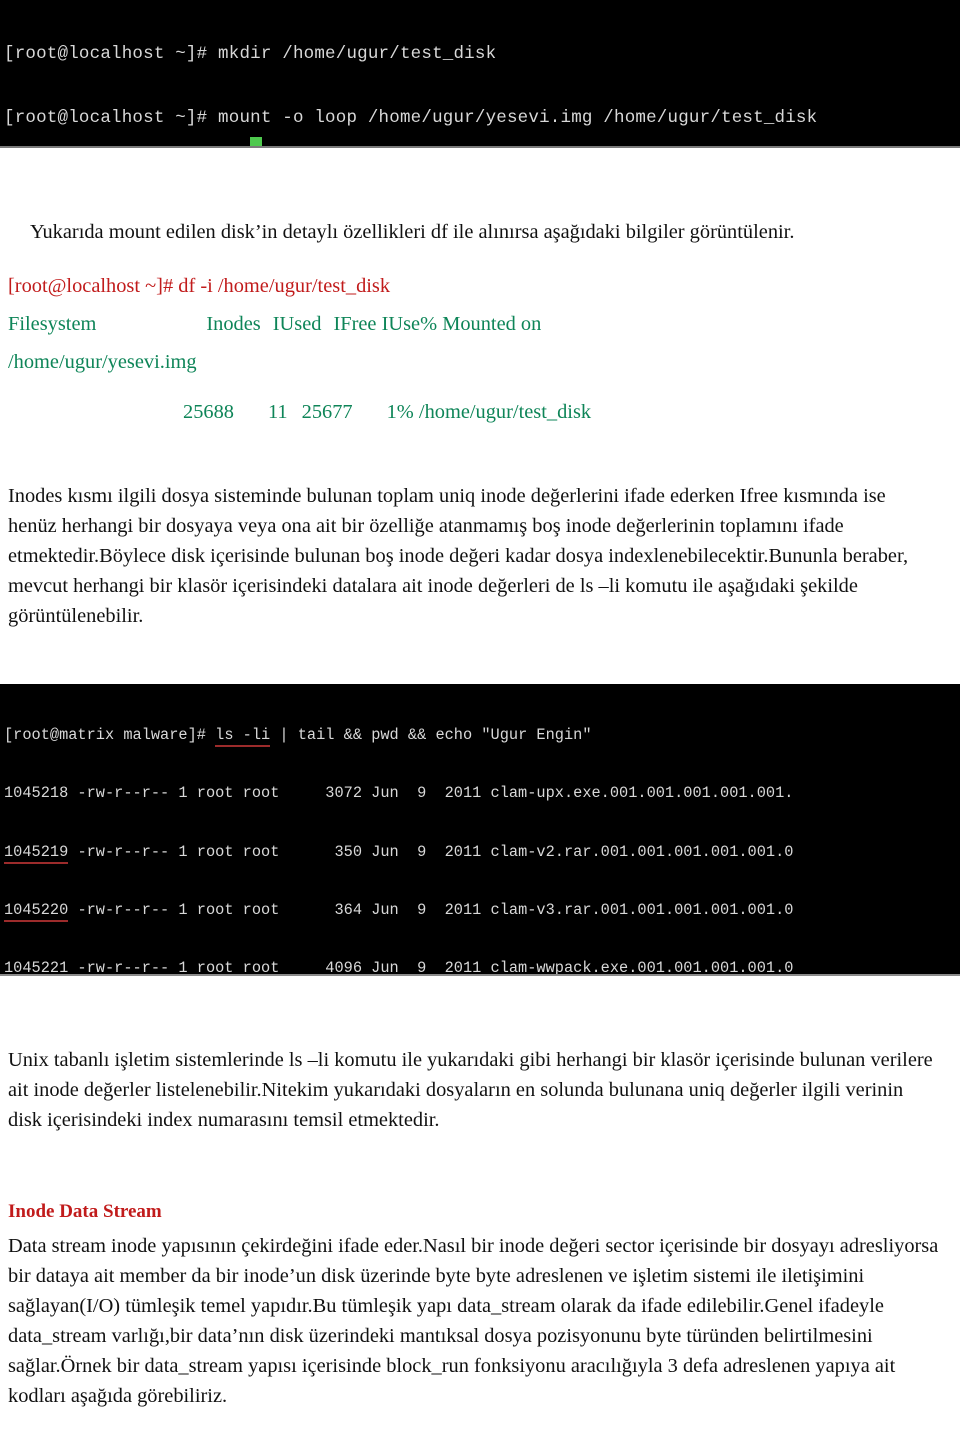  What do you see at coordinates (431, 735) in the screenshot?
I see `terminal-ls-command-rest: | tail && pwd && echo "Ugur Engin"` at bounding box center [431, 735].